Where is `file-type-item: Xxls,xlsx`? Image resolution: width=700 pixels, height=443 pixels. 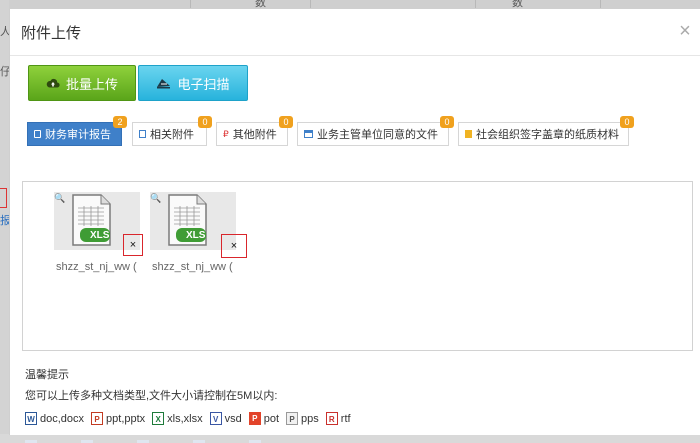 file-type-item: Xxls,xlsx is located at coordinates (177, 418).